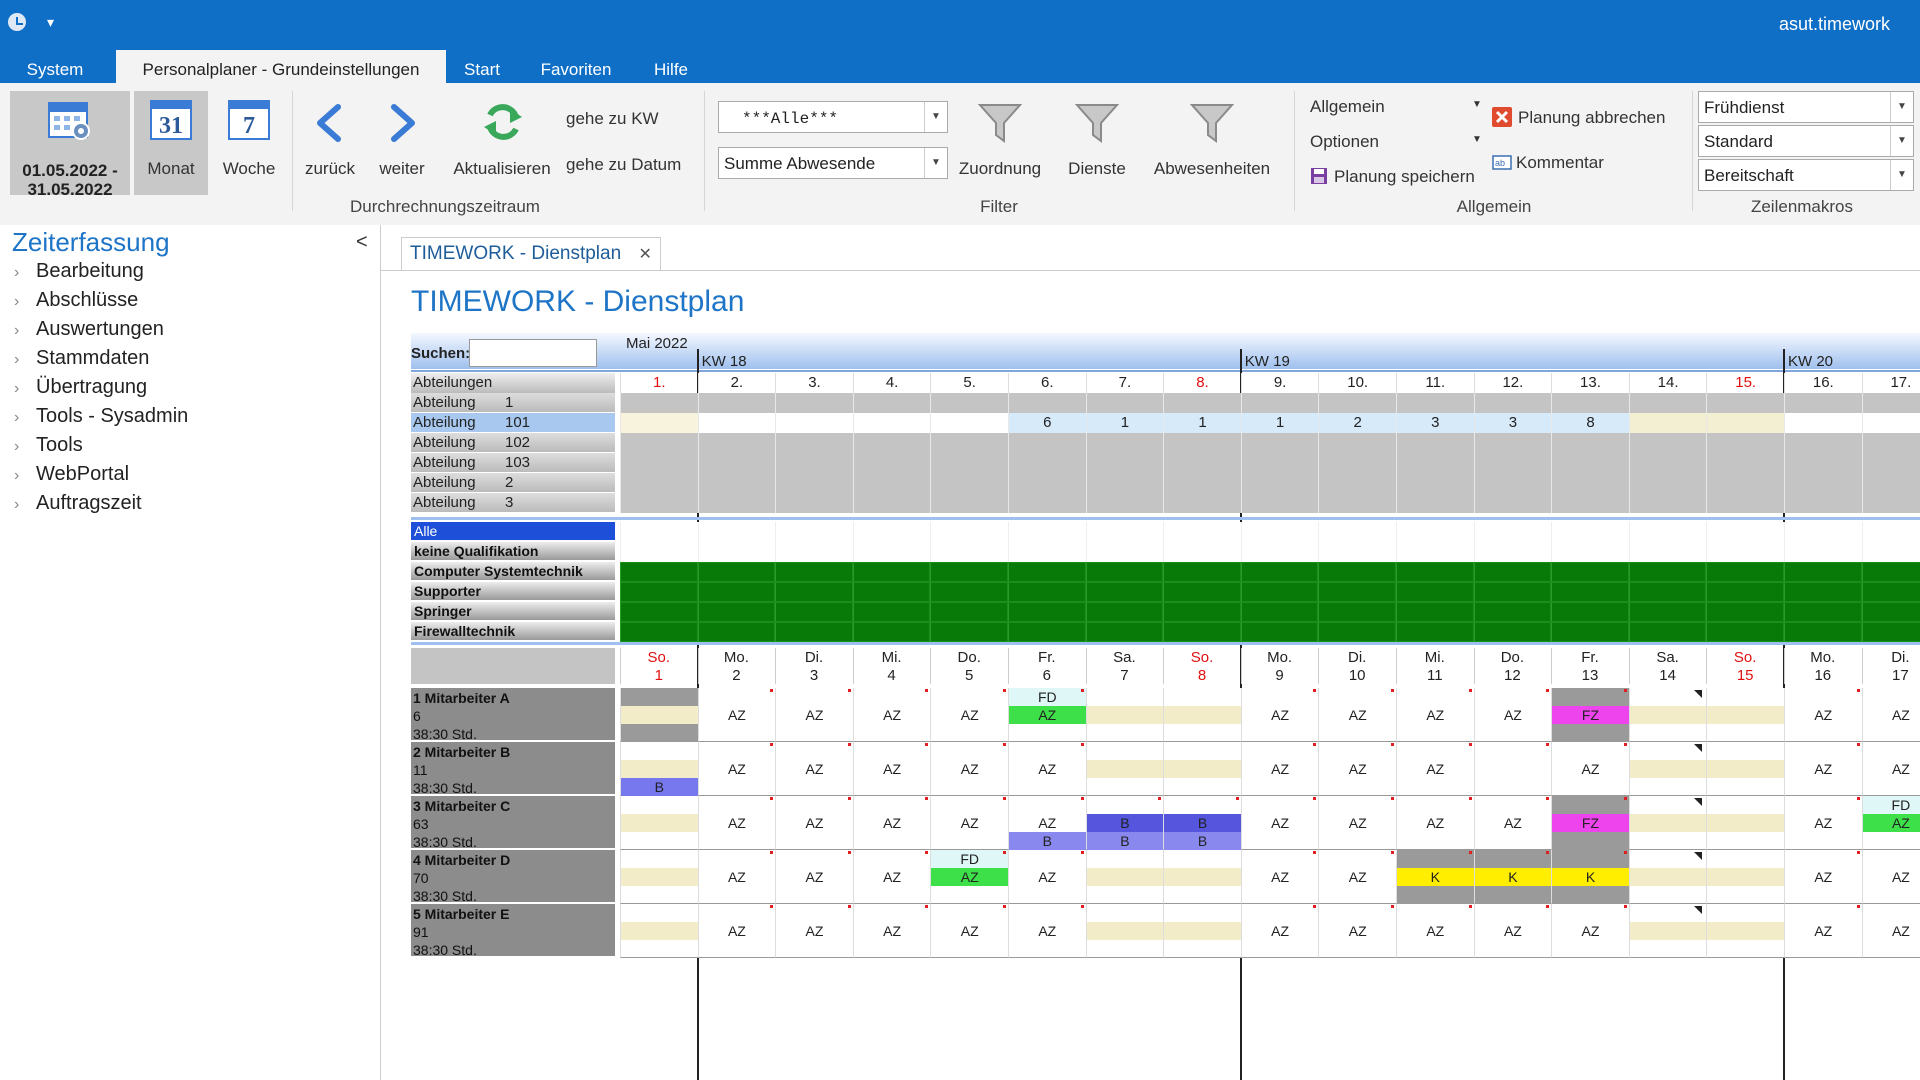 The height and width of the screenshot is (1080, 1920). I want to click on dienste-button: Dienste, so click(1097, 143).